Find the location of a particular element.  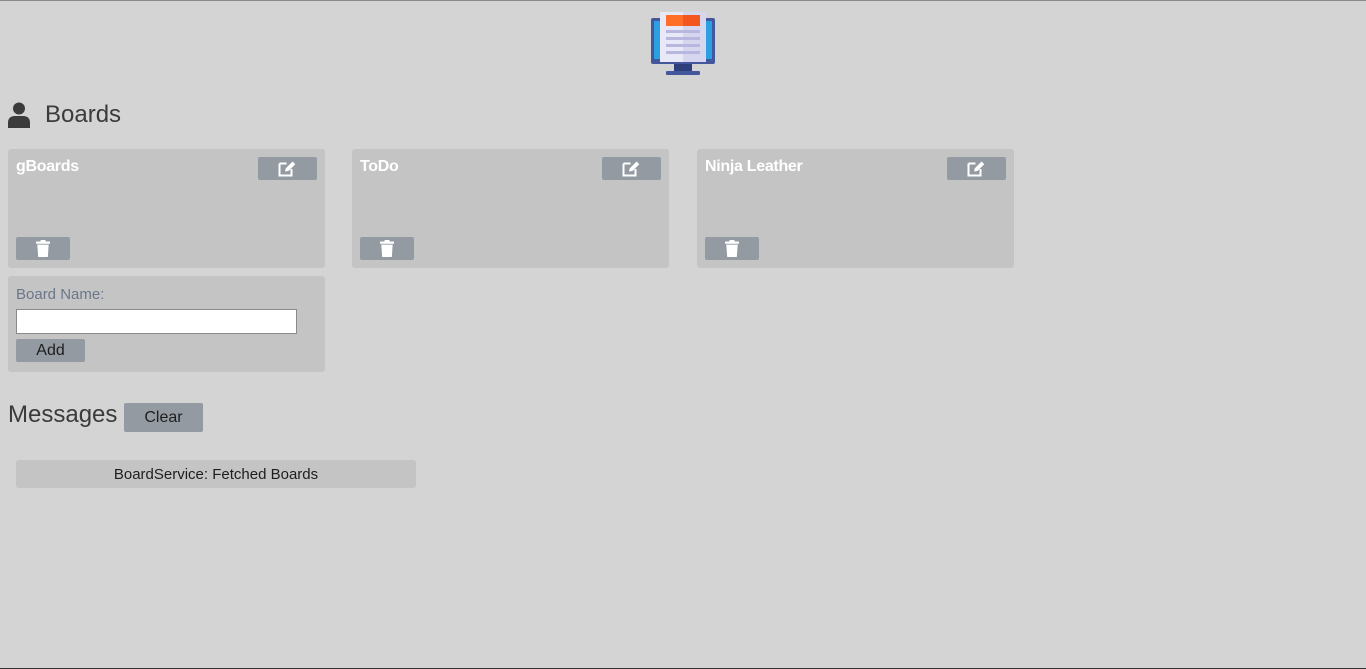

board-card-gboards: gBoards is located at coordinates (166, 208).